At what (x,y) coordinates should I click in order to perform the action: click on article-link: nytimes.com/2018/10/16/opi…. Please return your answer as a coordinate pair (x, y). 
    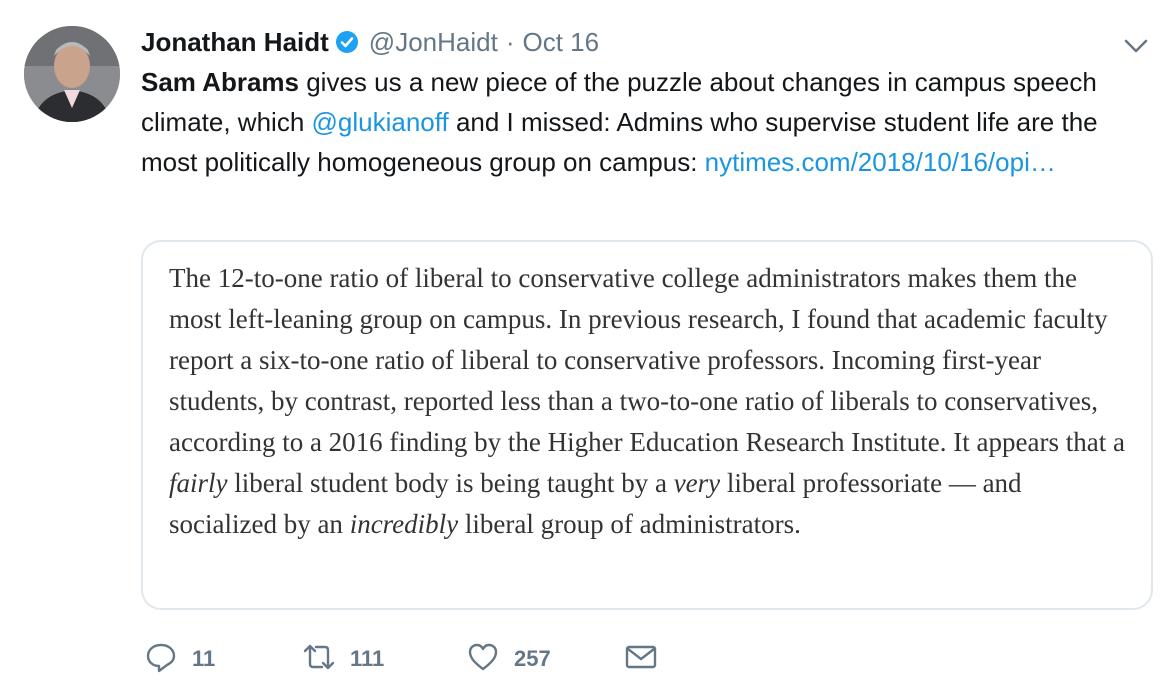
    Looking at the image, I should click on (880, 162).